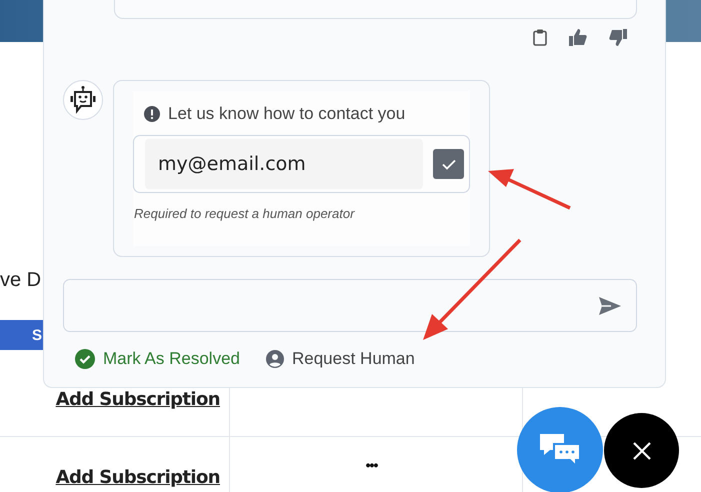  What do you see at coordinates (275, 359) in the screenshot?
I see `user-circle-icon` at bounding box center [275, 359].